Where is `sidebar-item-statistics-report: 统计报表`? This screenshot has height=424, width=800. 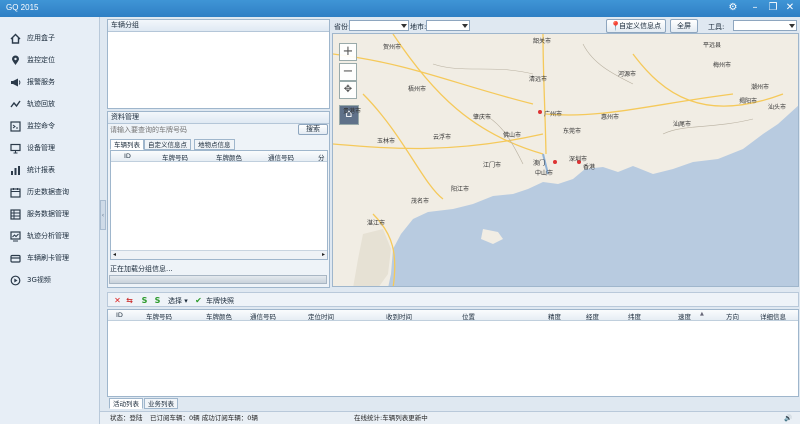
sidebar-item-statistics-report: 统计报表 is located at coordinates (50, 170).